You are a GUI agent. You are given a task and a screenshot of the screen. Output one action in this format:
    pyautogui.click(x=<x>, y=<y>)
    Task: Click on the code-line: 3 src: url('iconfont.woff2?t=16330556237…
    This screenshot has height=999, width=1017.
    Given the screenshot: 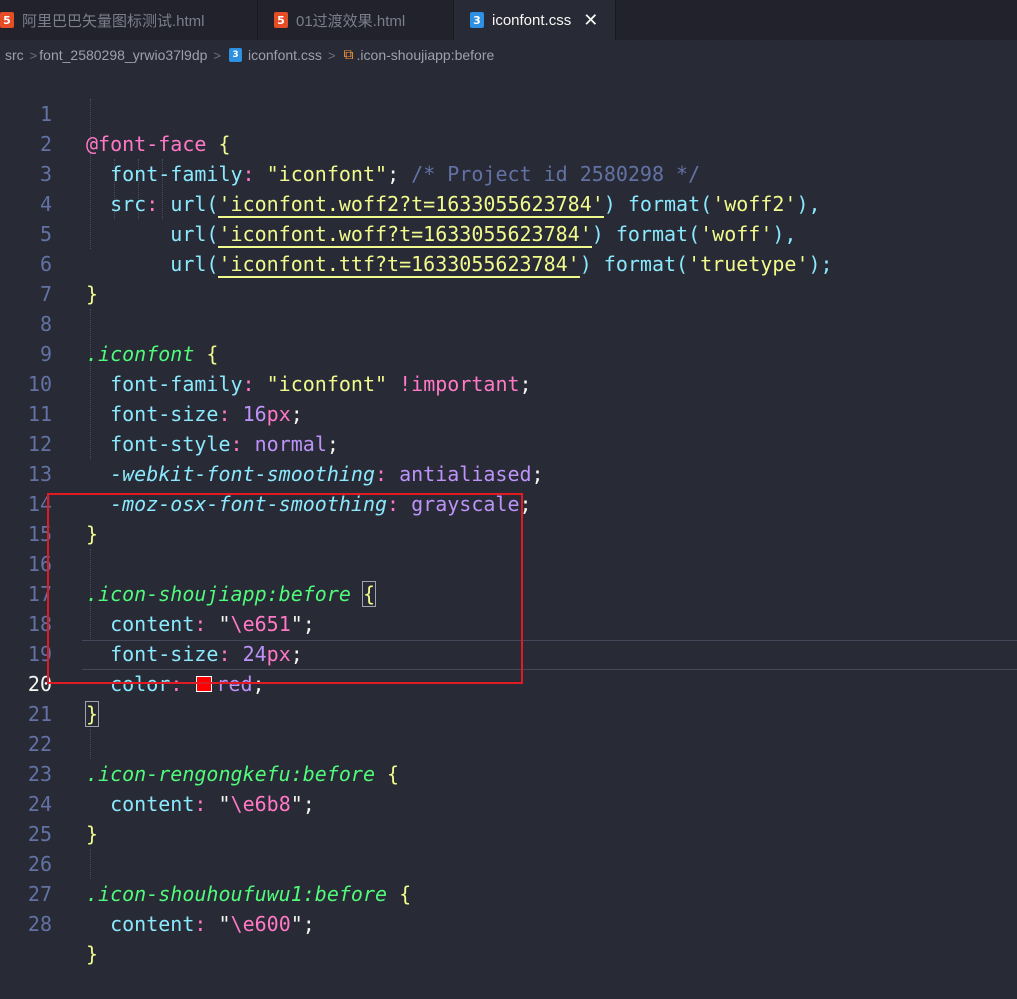 What is the action you would take?
    pyautogui.click(x=508, y=173)
    